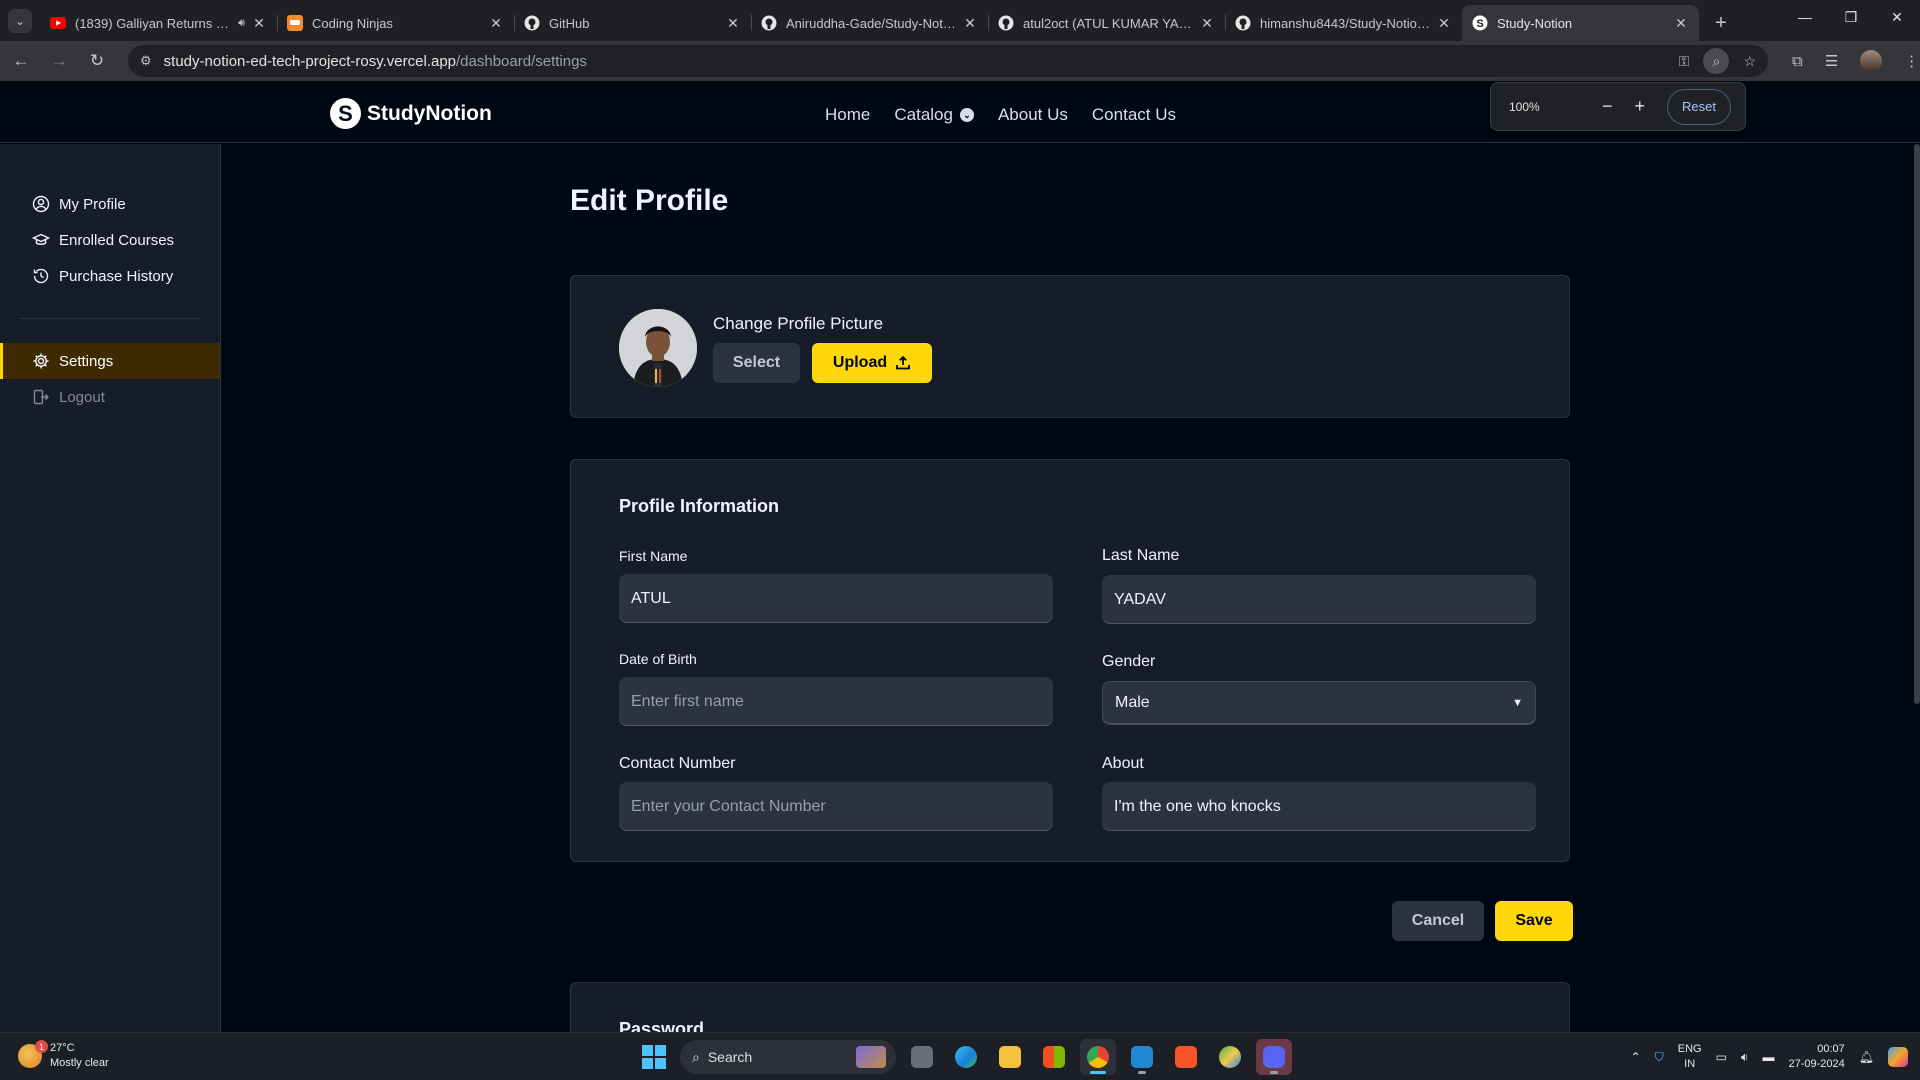  I want to click on github-icon, so click(532, 23).